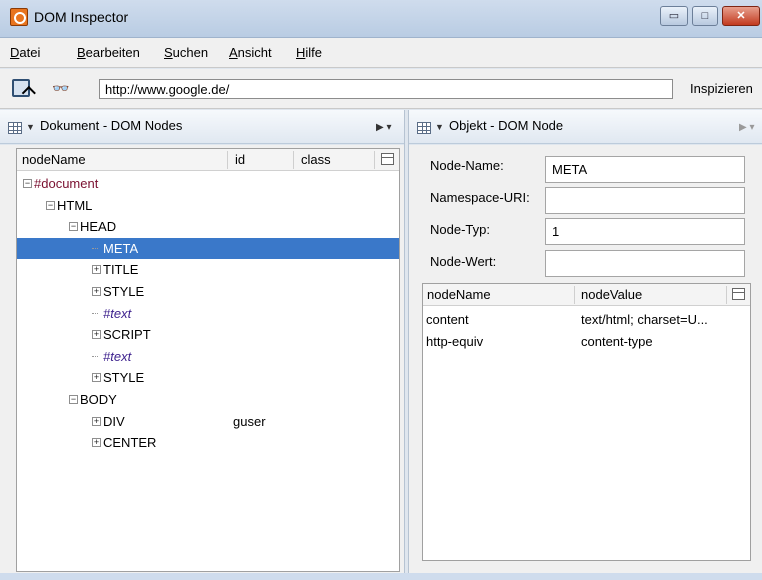 The width and height of the screenshot is (762, 580). I want to click on node-value-field, so click(645, 263).